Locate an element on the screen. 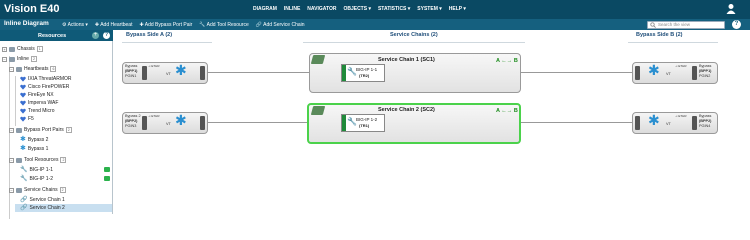 This screenshot has height=240, width=750. sidebar-help-button: ? is located at coordinates (106, 35).